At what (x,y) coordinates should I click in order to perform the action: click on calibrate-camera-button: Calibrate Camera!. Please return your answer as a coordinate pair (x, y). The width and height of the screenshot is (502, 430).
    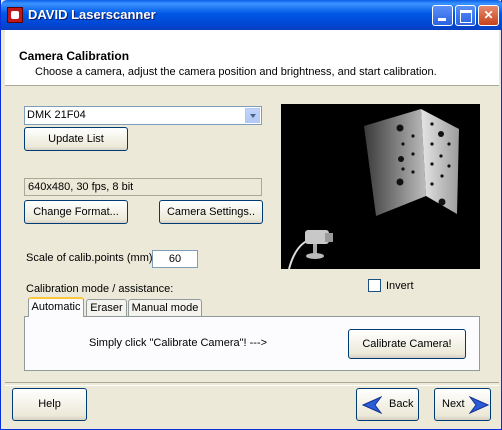
    Looking at the image, I should click on (407, 344).